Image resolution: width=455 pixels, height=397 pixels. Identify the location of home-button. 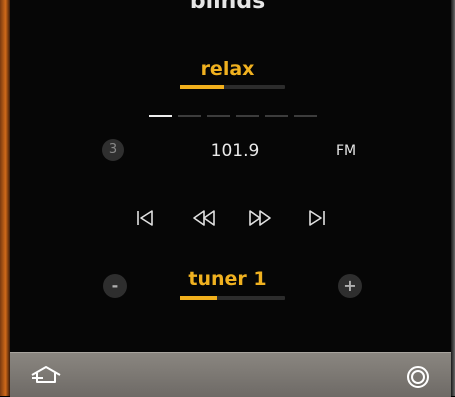
(46, 377).